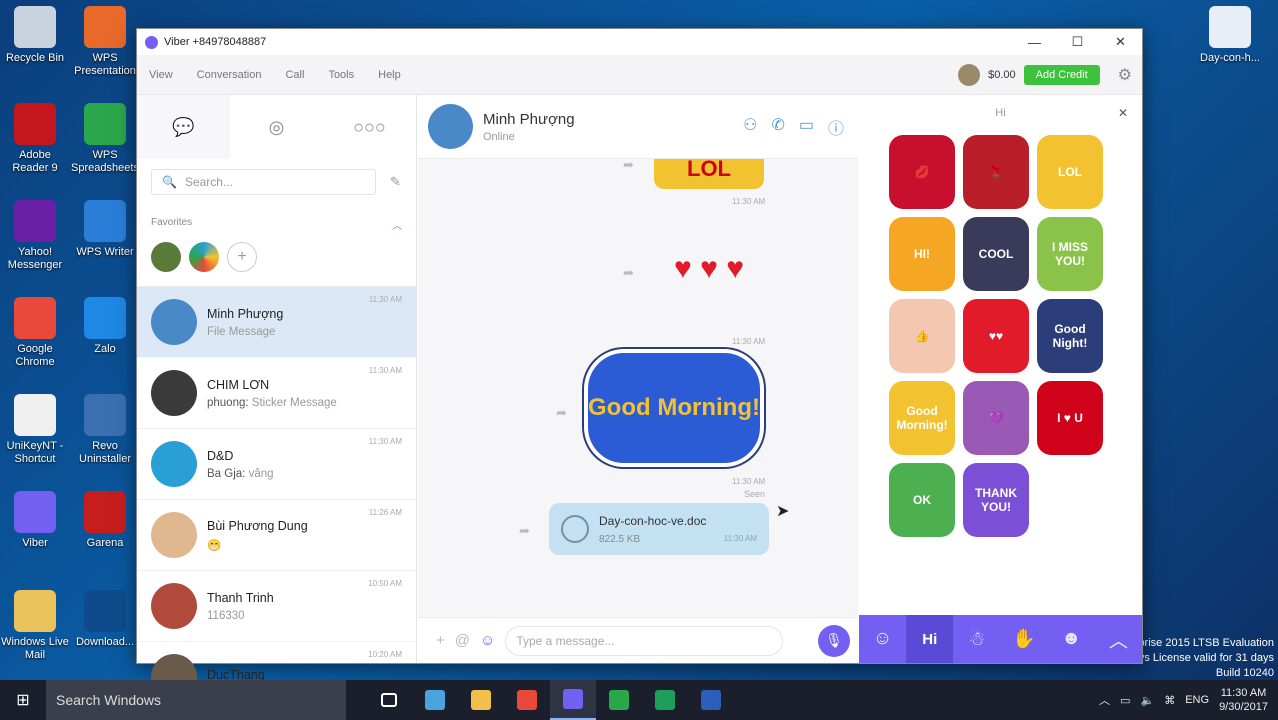 The height and width of the screenshot is (720, 1278). I want to click on add-favorite-button: +, so click(242, 257).